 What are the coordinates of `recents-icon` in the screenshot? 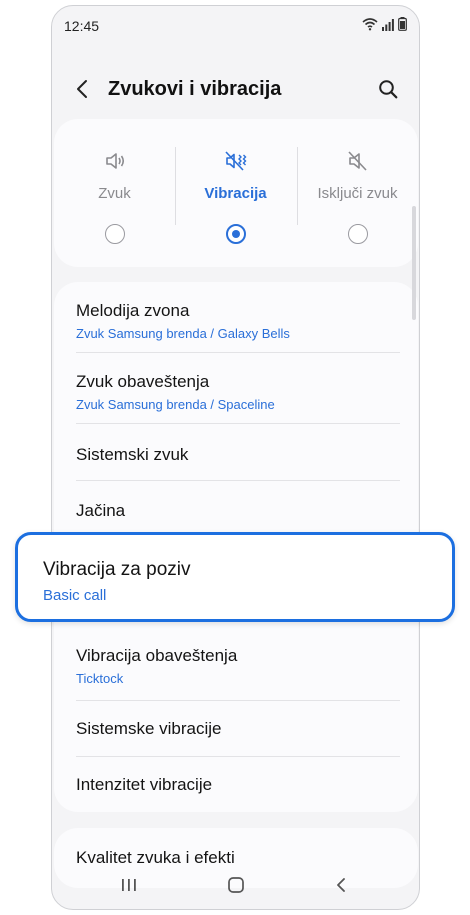 It's located at (129, 887).